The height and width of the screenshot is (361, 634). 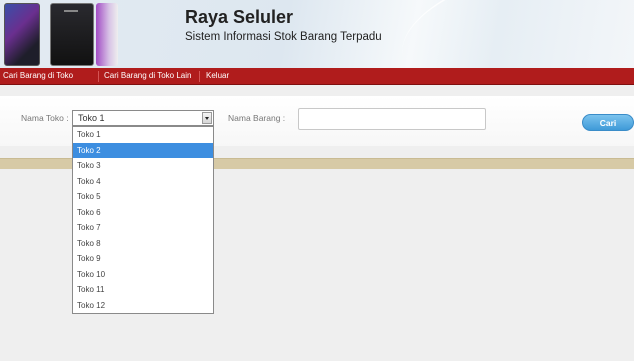 I want to click on dropdown-option: Toko 8, so click(x=143, y=244).